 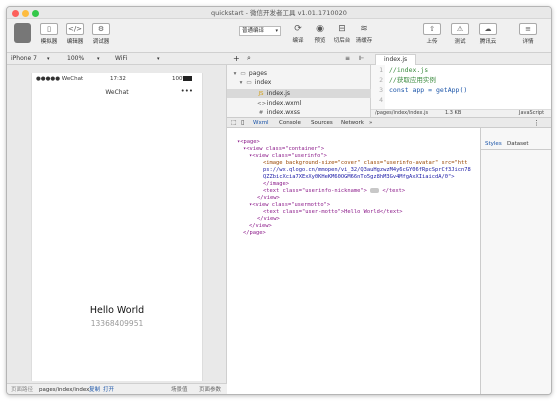 What do you see at coordinates (117, 323) in the screenshot?
I see `phone-number-text: 13368409951` at bounding box center [117, 323].